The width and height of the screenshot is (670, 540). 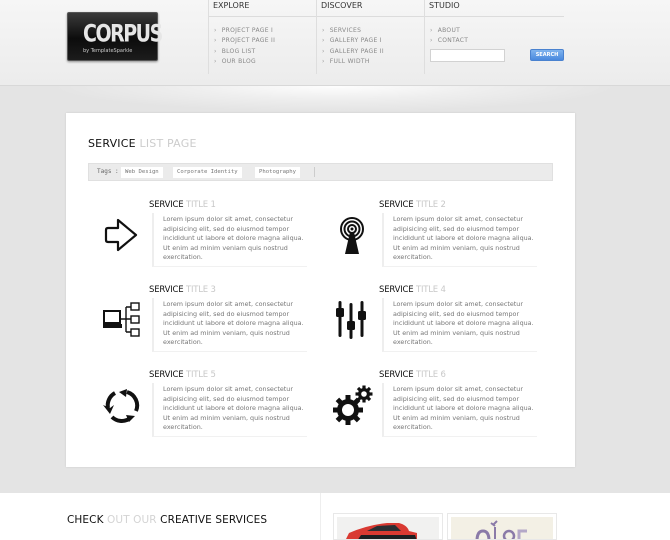 I want to click on nav-link-label: GALLERY PAGE II, so click(x=356, y=51).